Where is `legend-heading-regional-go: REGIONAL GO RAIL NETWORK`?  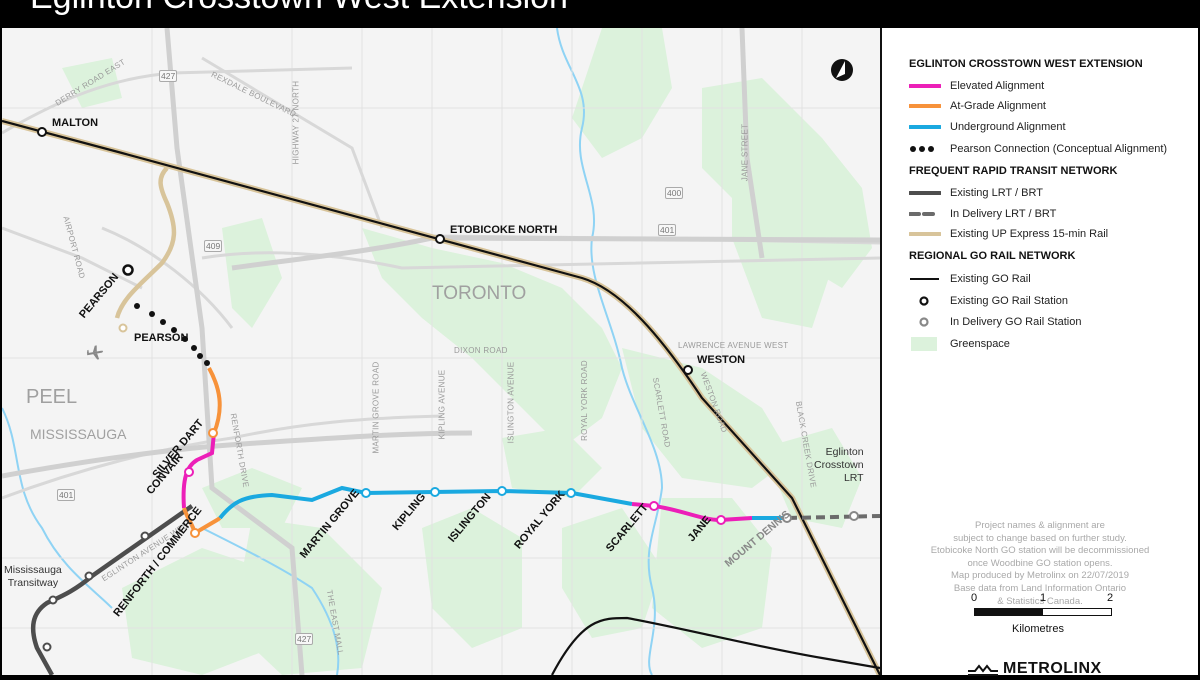 legend-heading-regional-go: REGIONAL GO RAIL NETWORK is located at coordinates (992, 256).